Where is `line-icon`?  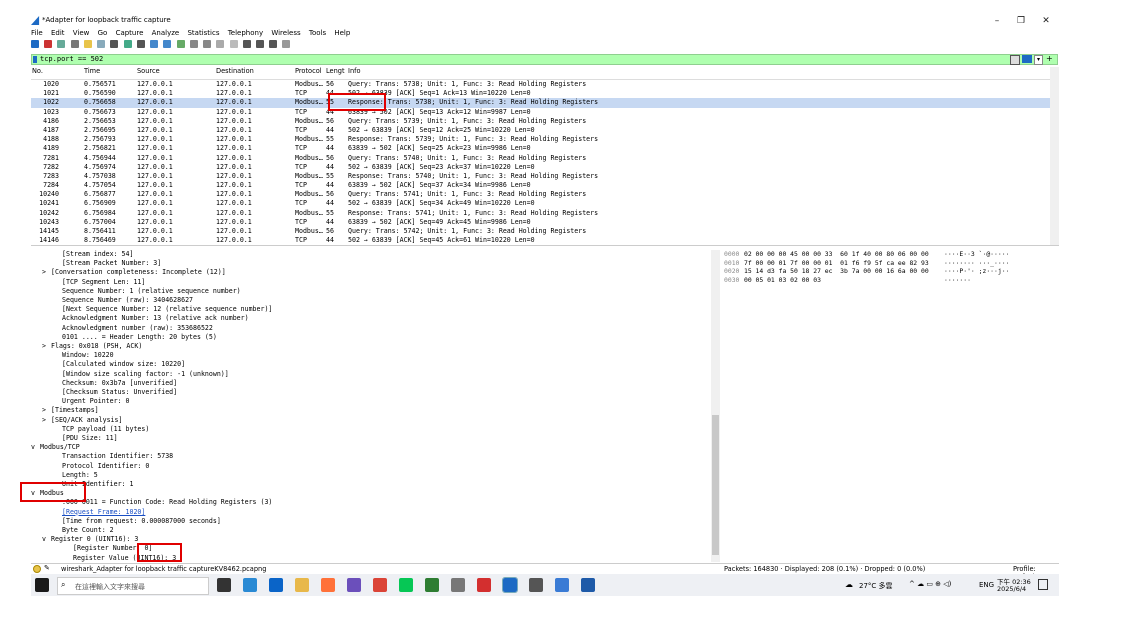
line-icon is located at coordinates (406, 585).